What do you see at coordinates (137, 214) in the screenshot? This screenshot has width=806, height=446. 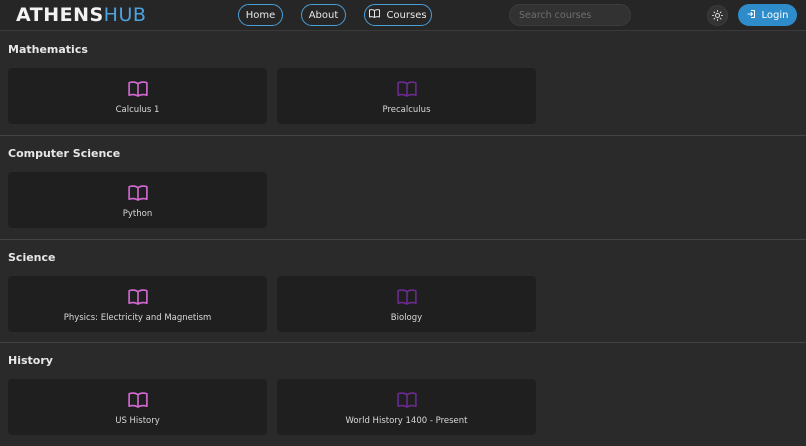 I see `course-name: Python` at bounding box center [137, 214].